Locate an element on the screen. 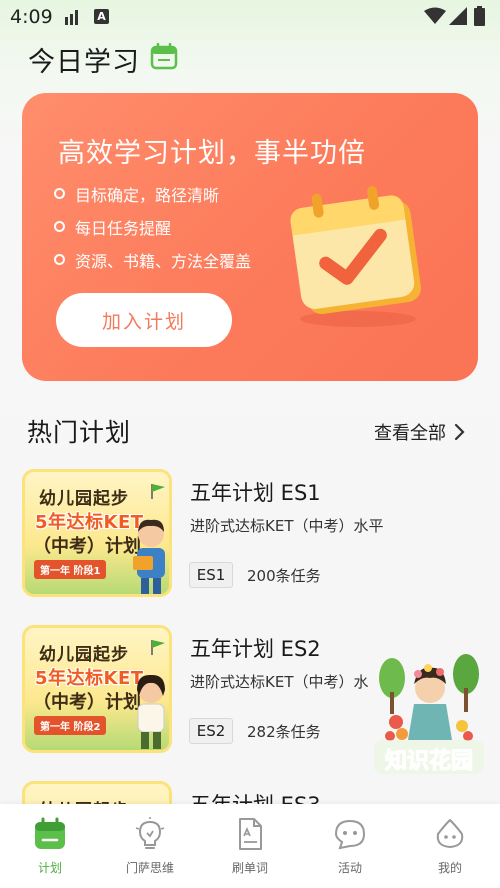  plan-name: 五年计划 ES1 is located at coordinates (255, 493).